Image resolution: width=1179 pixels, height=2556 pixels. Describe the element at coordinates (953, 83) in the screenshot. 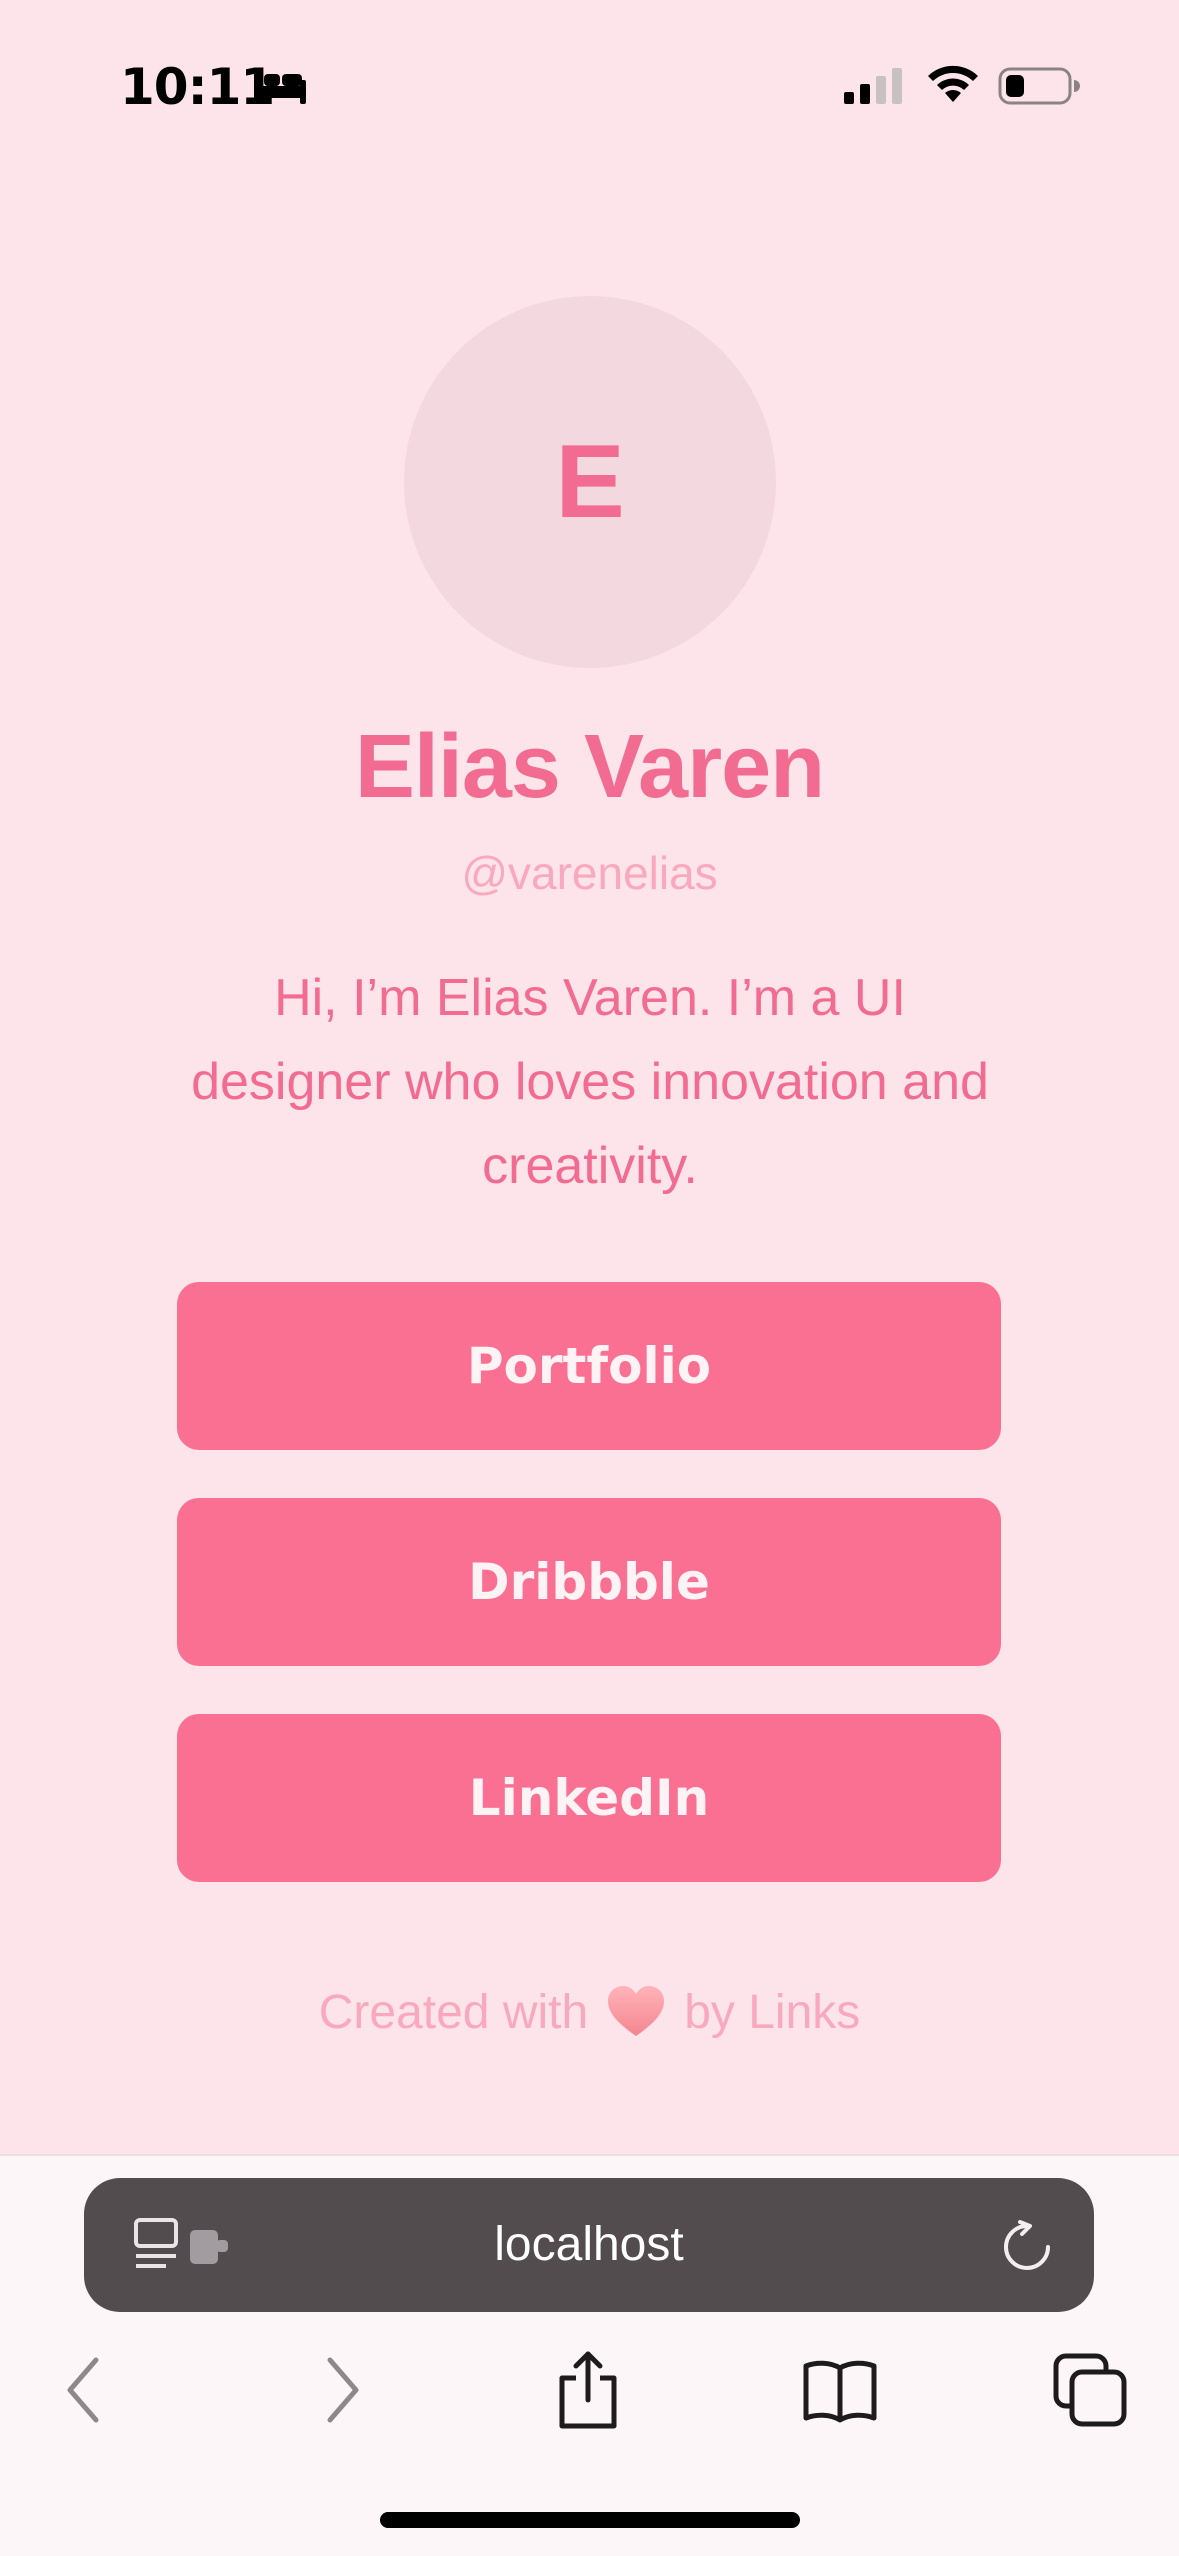

I see `wifi-icon` at that location.